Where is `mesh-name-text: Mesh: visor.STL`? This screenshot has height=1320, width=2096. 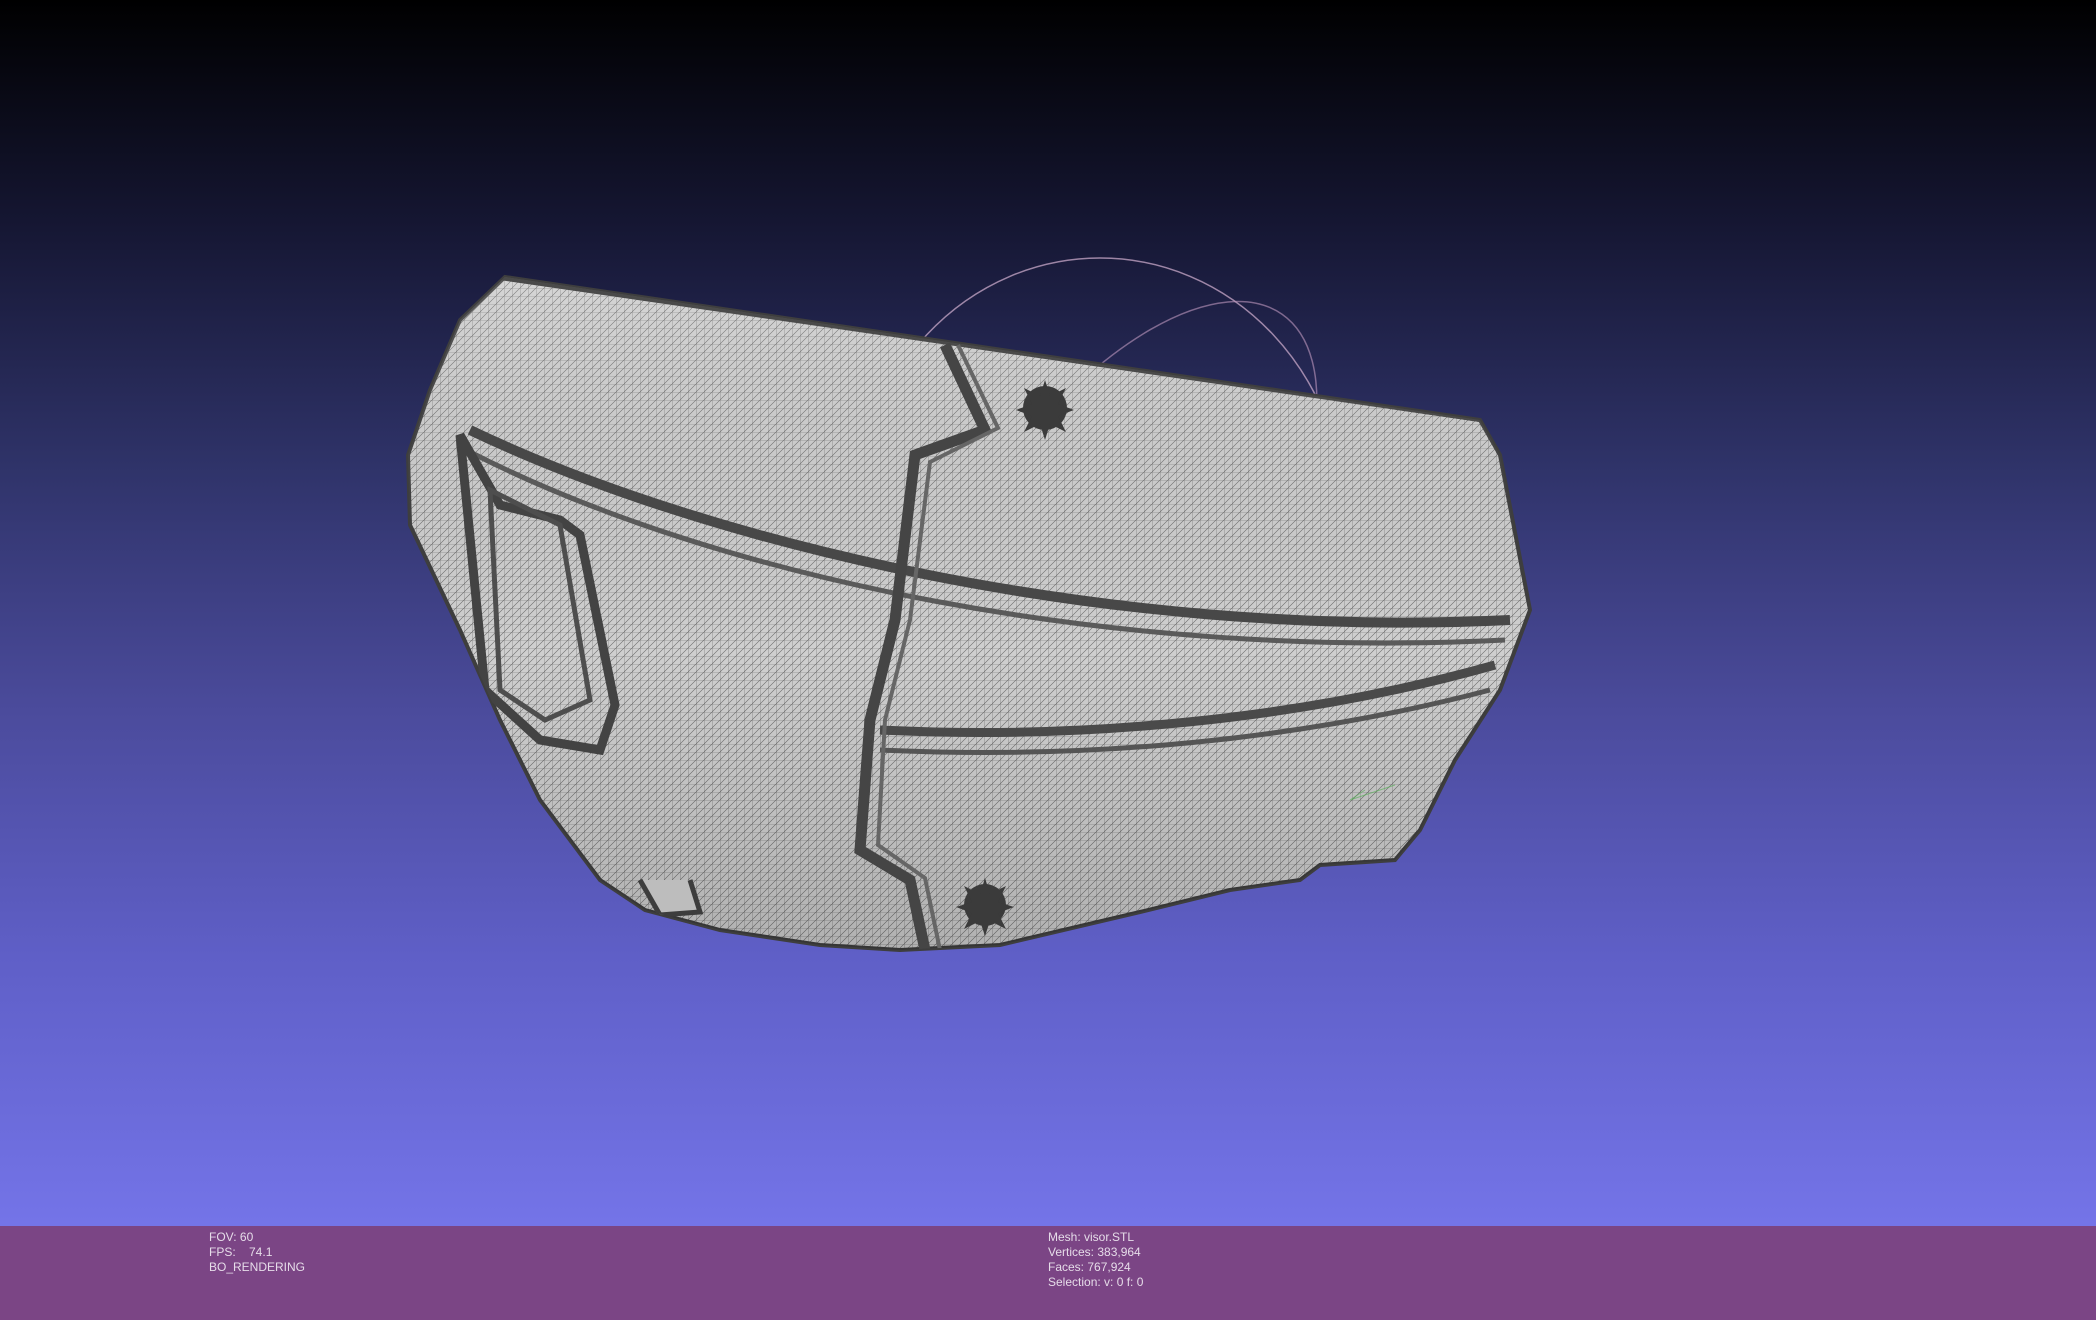 mesh-name-text: Mesh: visor.STL is located at coordinates (1091, 1237).